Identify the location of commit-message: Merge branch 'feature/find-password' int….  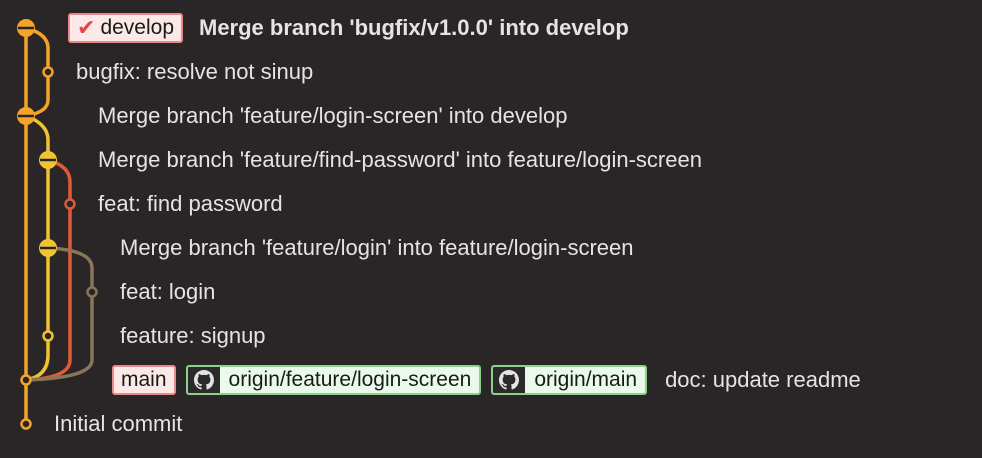
(400, 159).